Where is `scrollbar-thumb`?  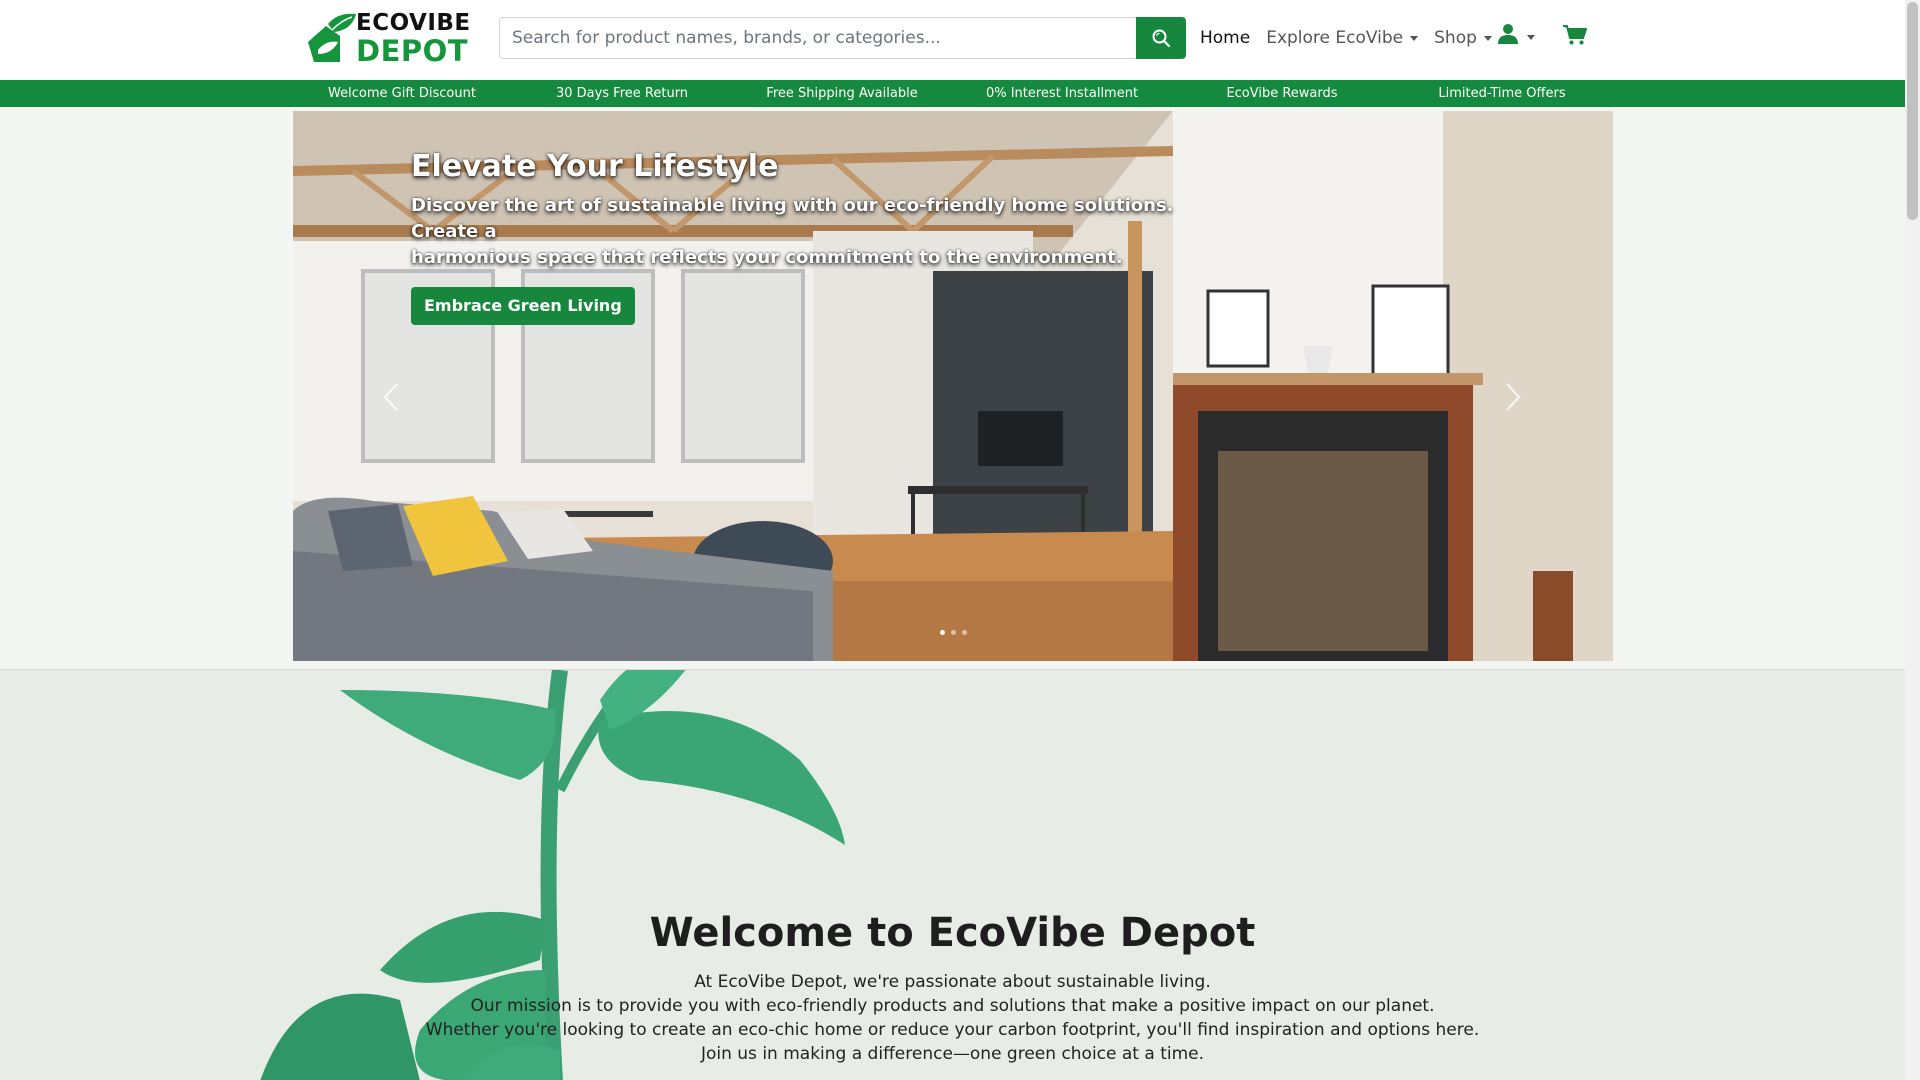 scrollbar-thumb is located at coordinates (1912, 111).